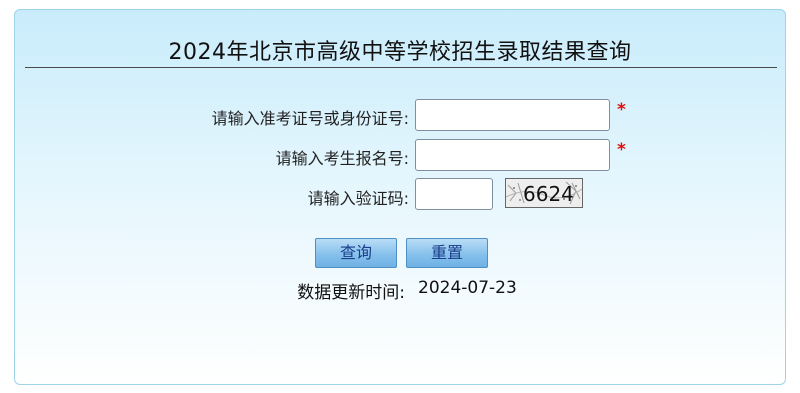 The width and height of the screenshot is (800, 393). I want to click on captcha-label: 请输入验证码:, so click(358, 198).